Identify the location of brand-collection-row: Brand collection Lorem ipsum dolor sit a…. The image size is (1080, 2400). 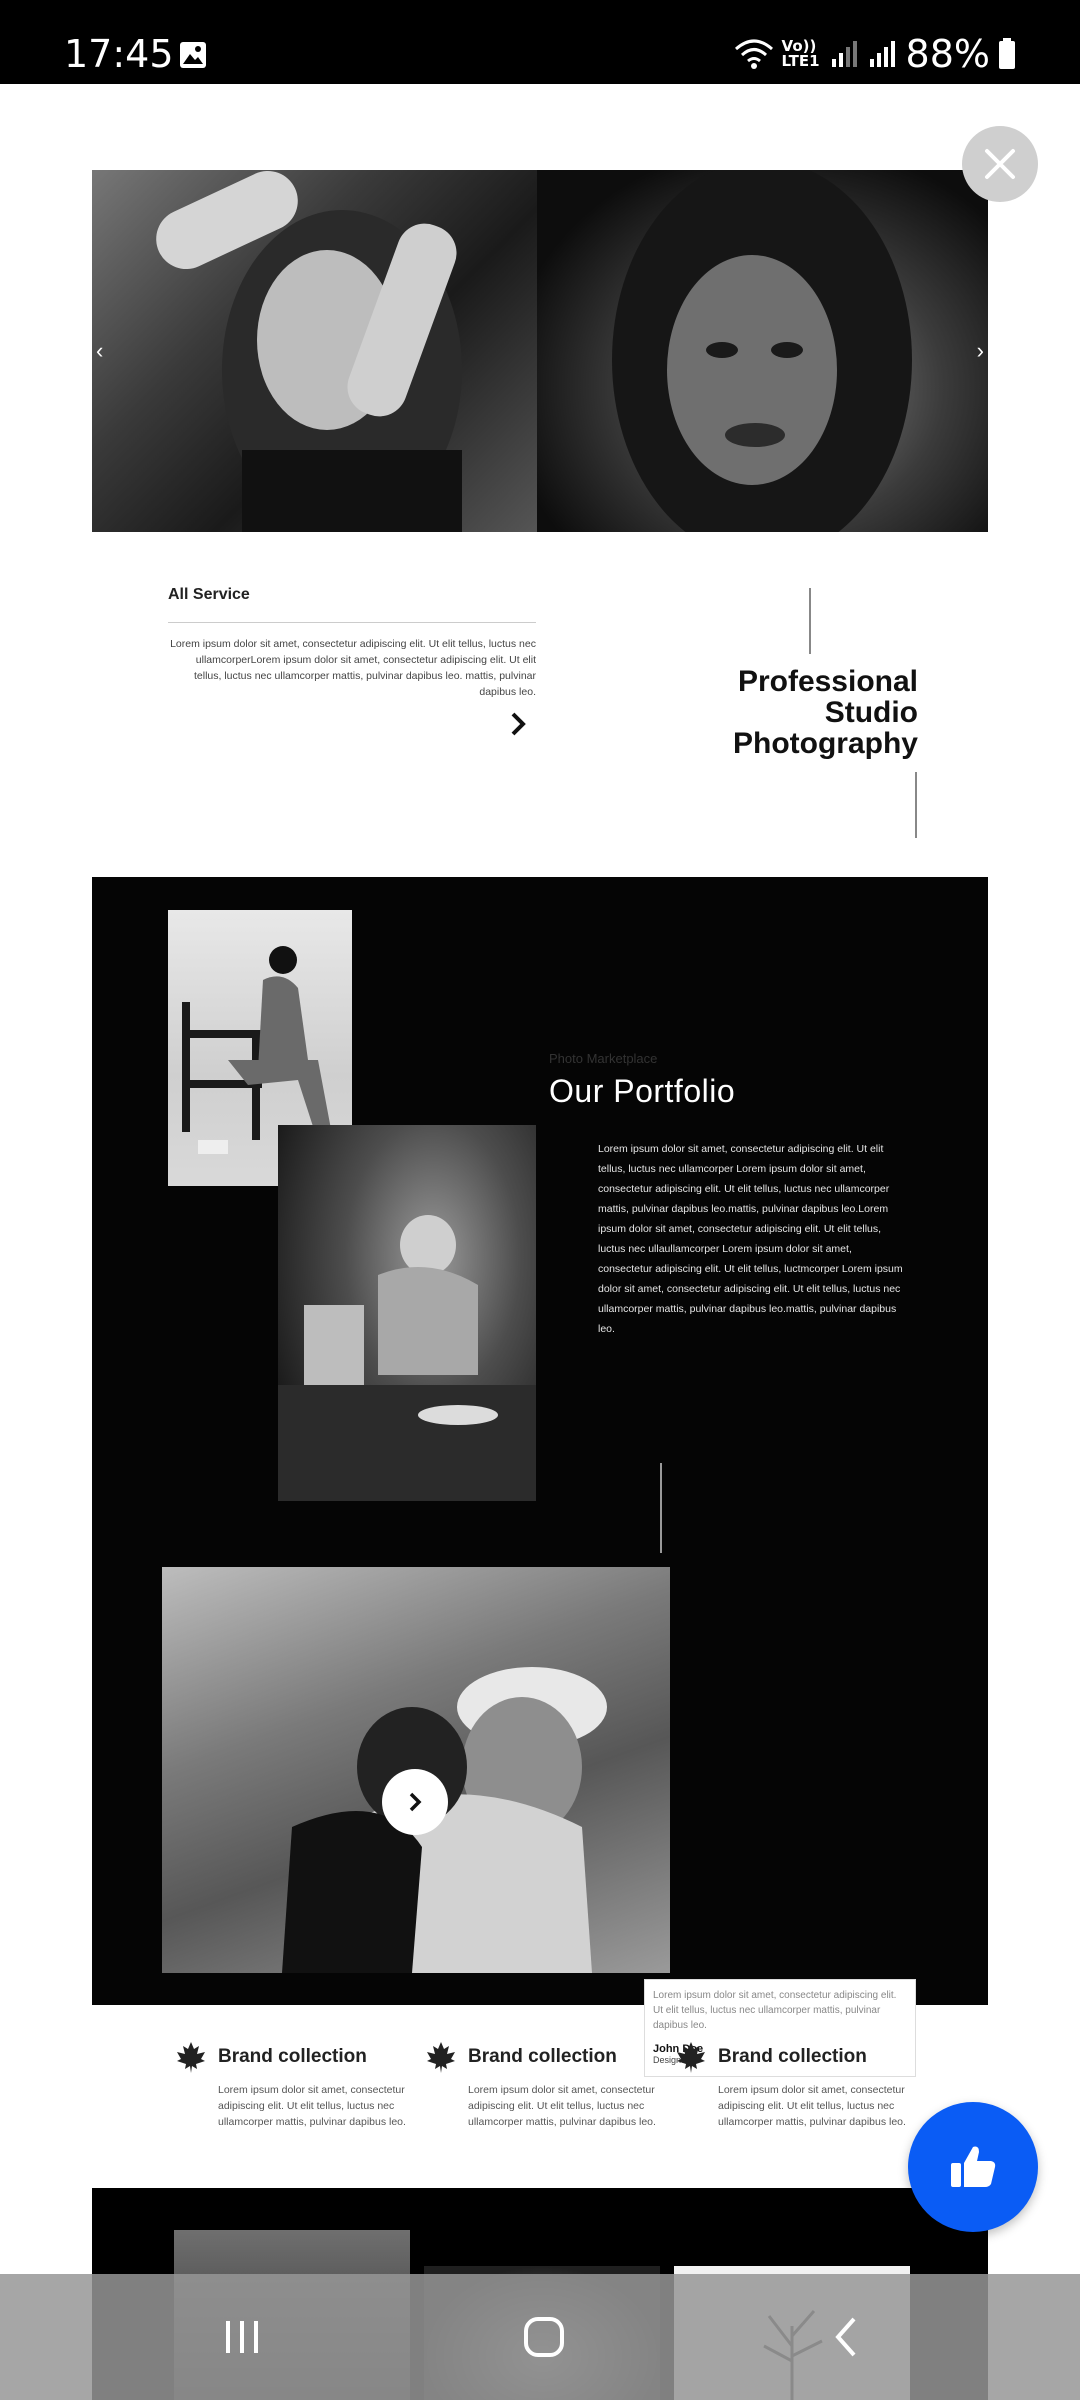
(540, 2120).